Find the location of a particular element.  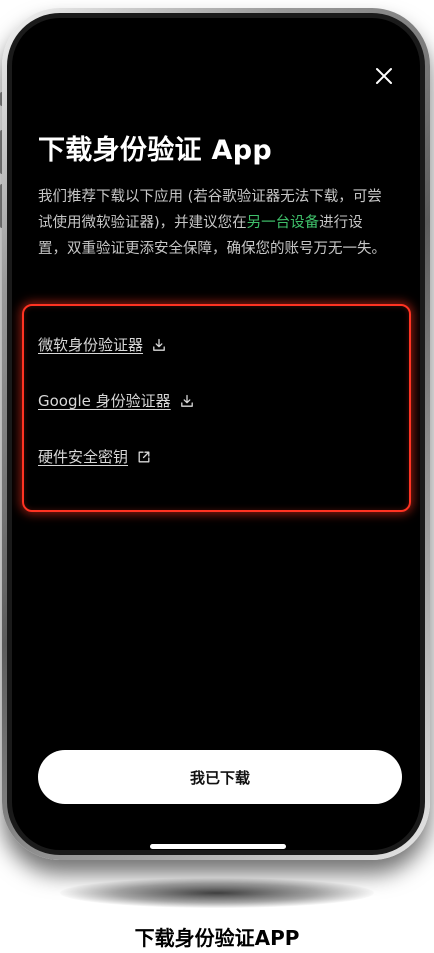

close-icon is located at coordinates (384, 76).